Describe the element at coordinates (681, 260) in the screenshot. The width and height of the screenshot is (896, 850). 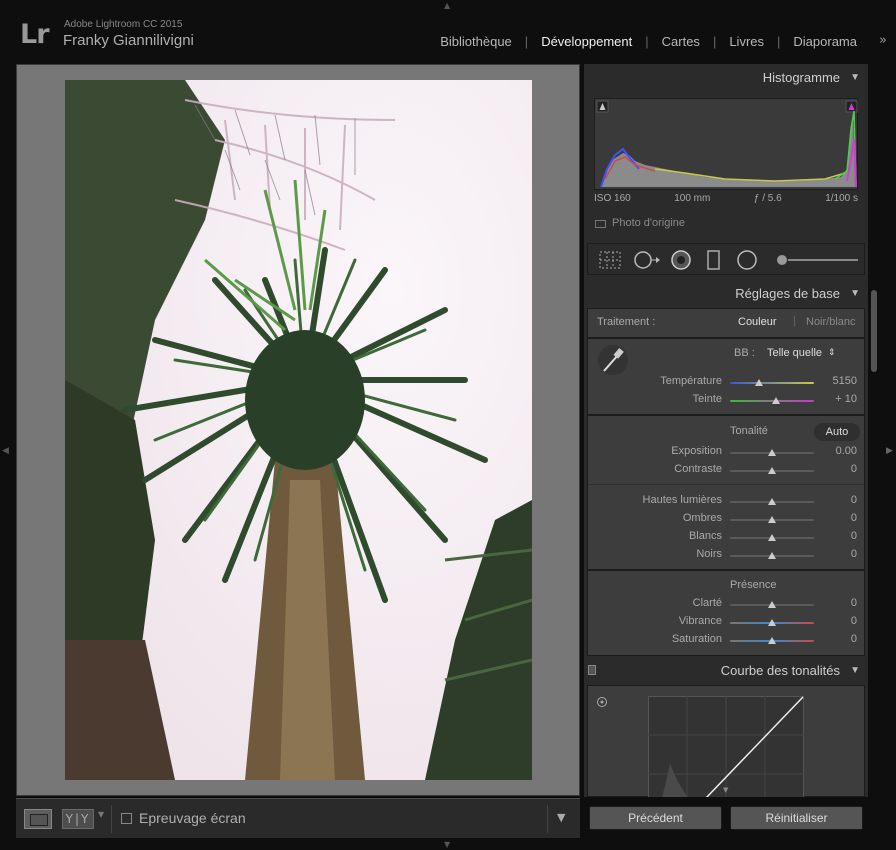
I see `red-eye-icon` at that location.